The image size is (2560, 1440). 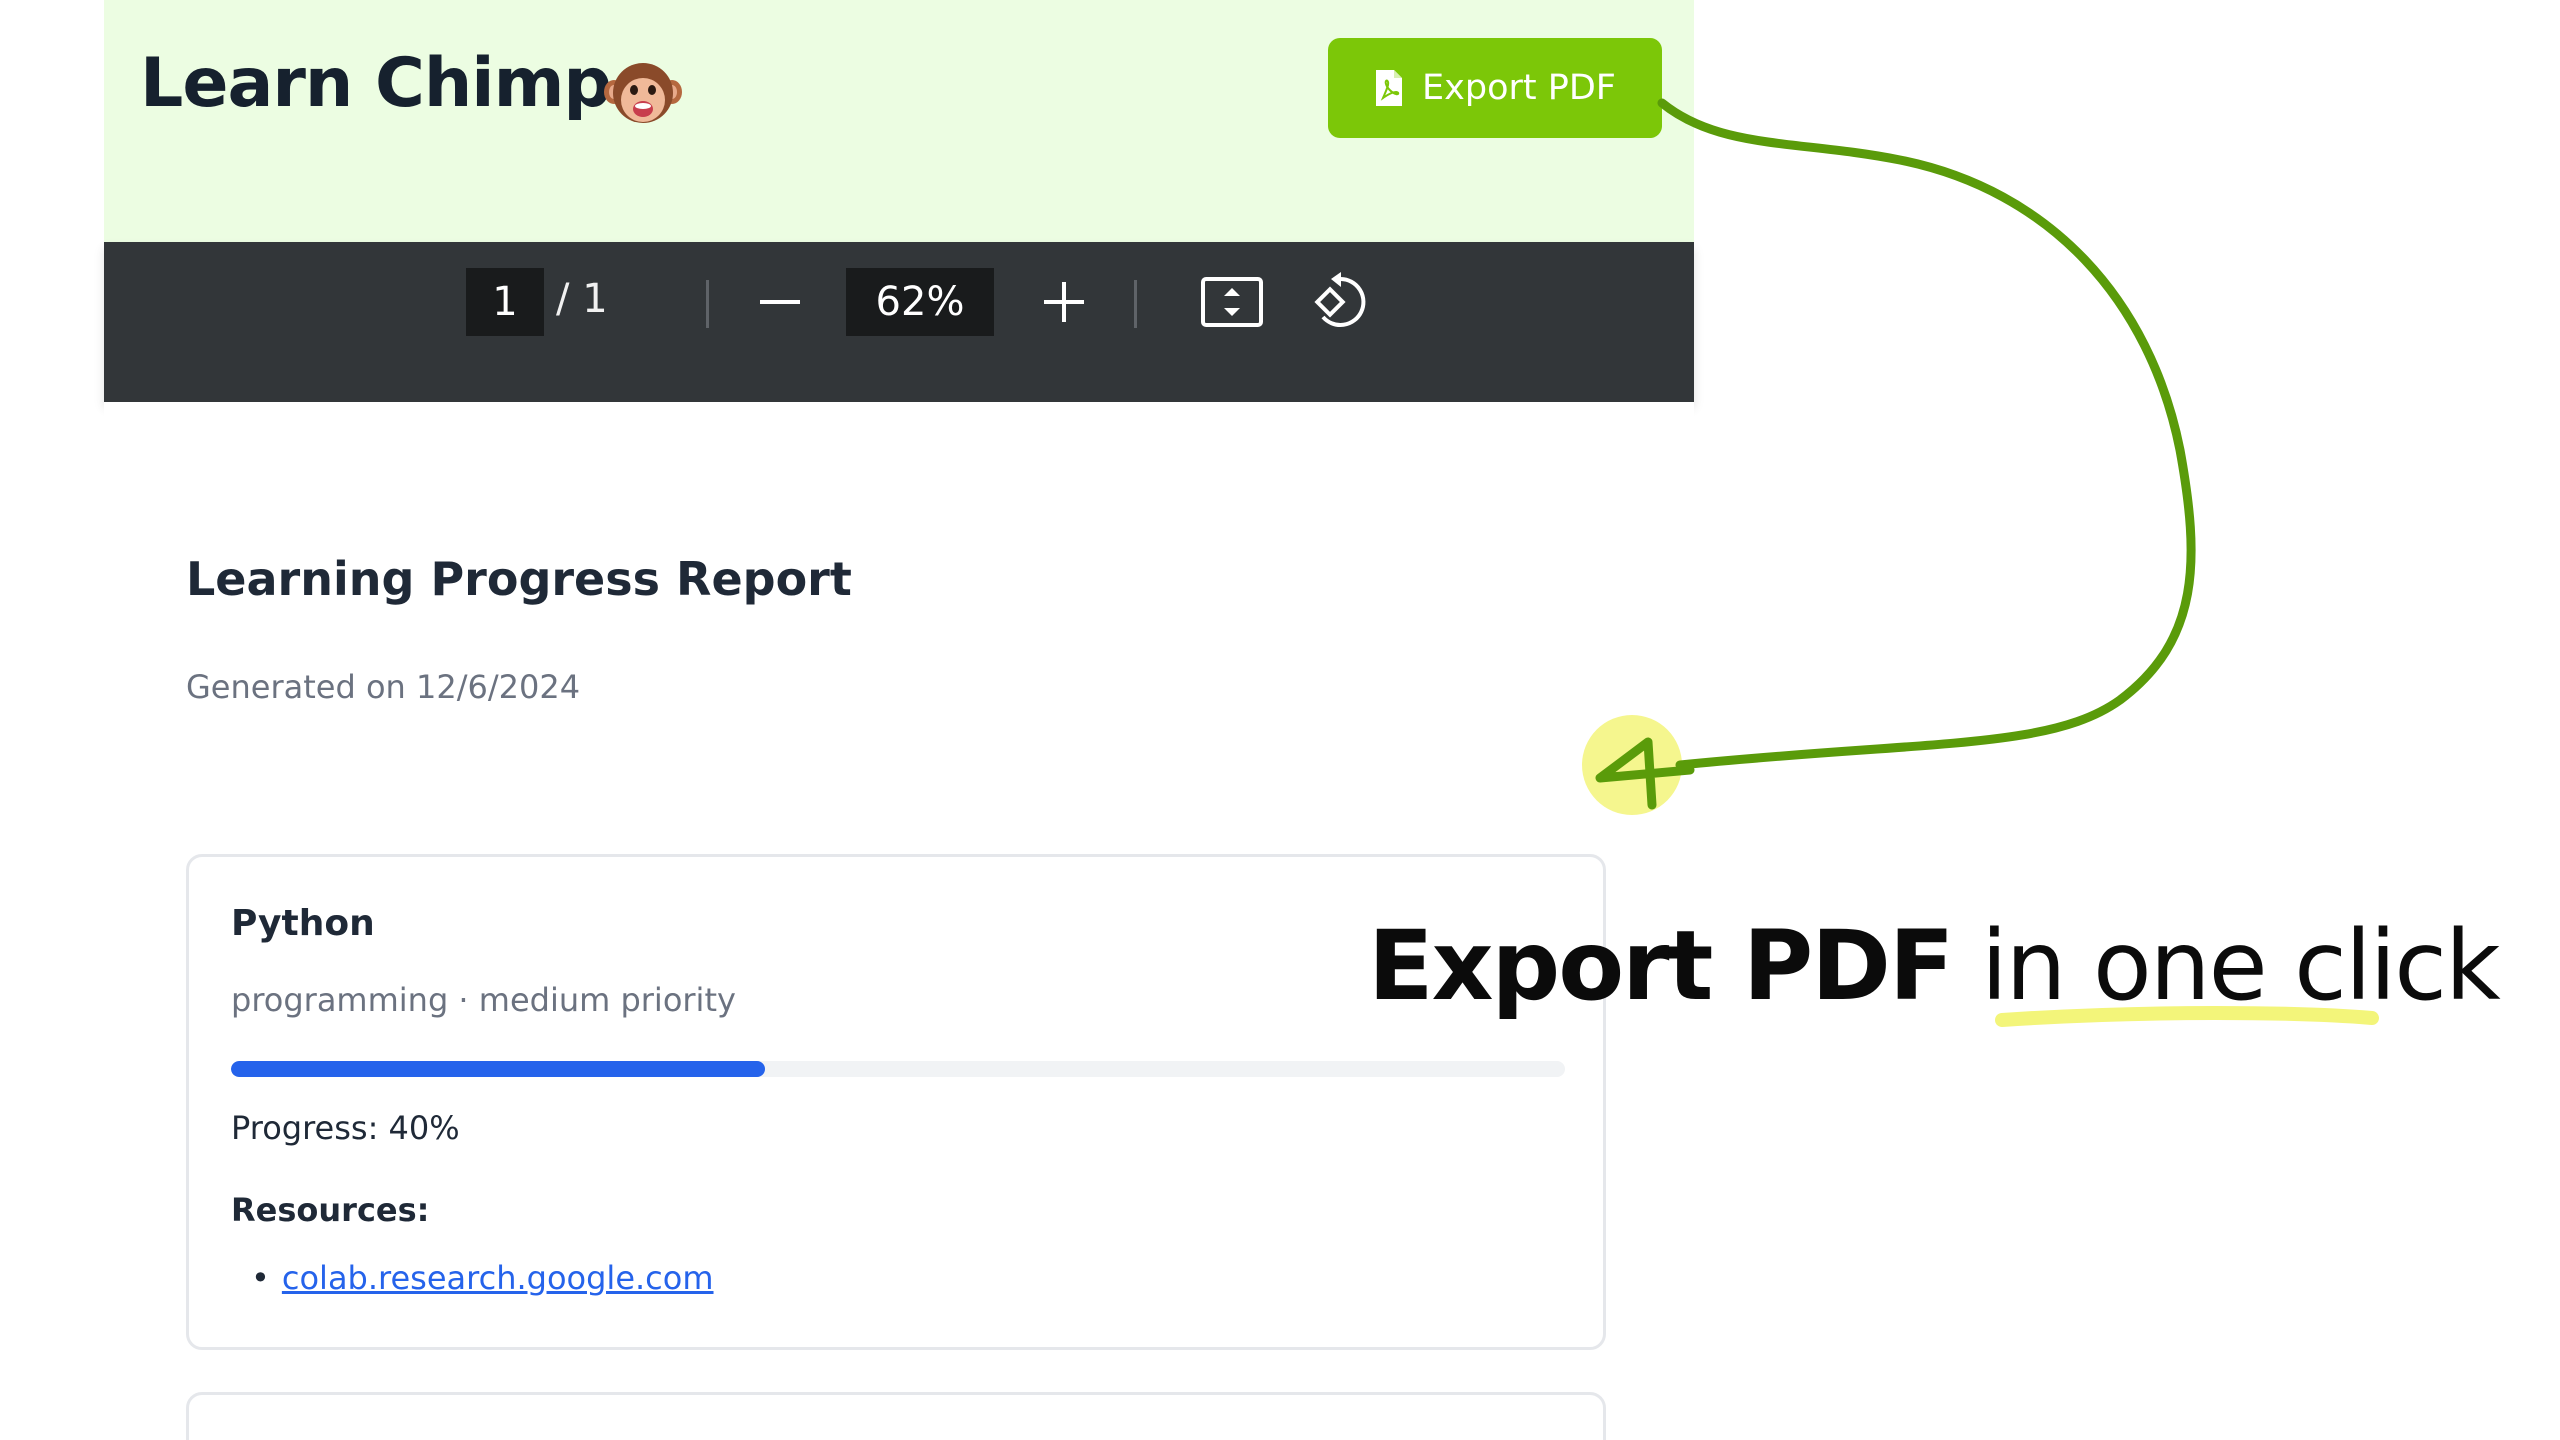 What do you see at coordinates (383, 687) in the screenshot?
I see `report-generated-date: Generated on 12/6/2024` at bounding box center [383, 687].